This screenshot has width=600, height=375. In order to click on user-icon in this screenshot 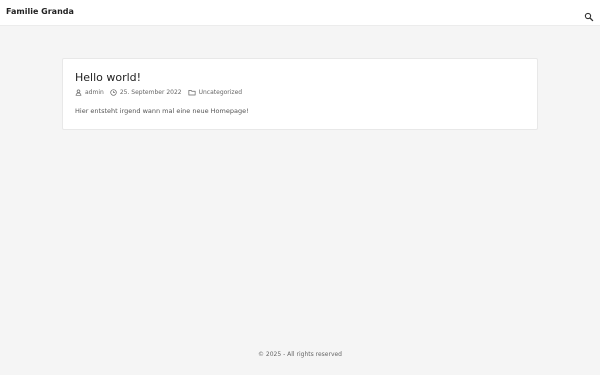, I will do `click(78, 92)`.